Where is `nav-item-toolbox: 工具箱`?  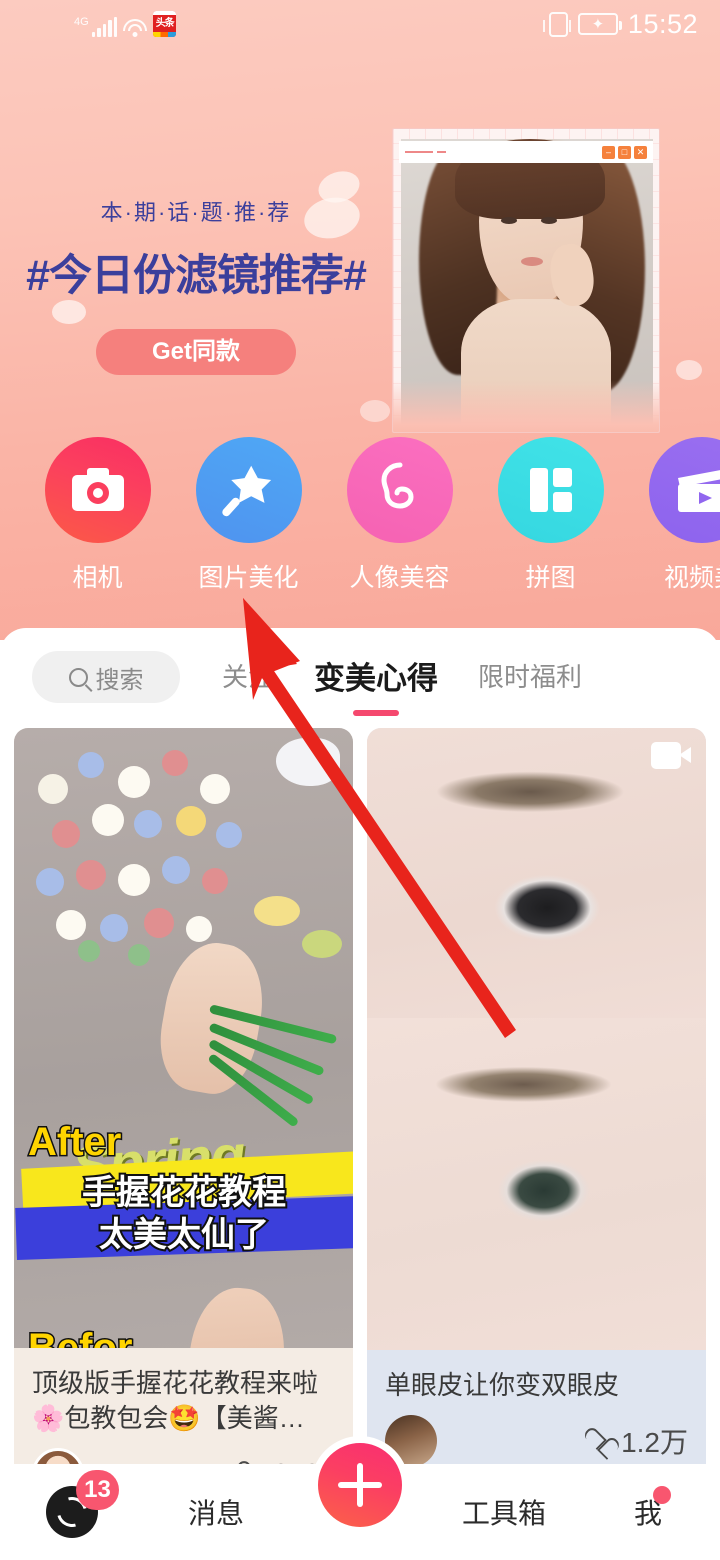
nav-item-toolbox: 工具箱 is located at coordinates (504, 1512).